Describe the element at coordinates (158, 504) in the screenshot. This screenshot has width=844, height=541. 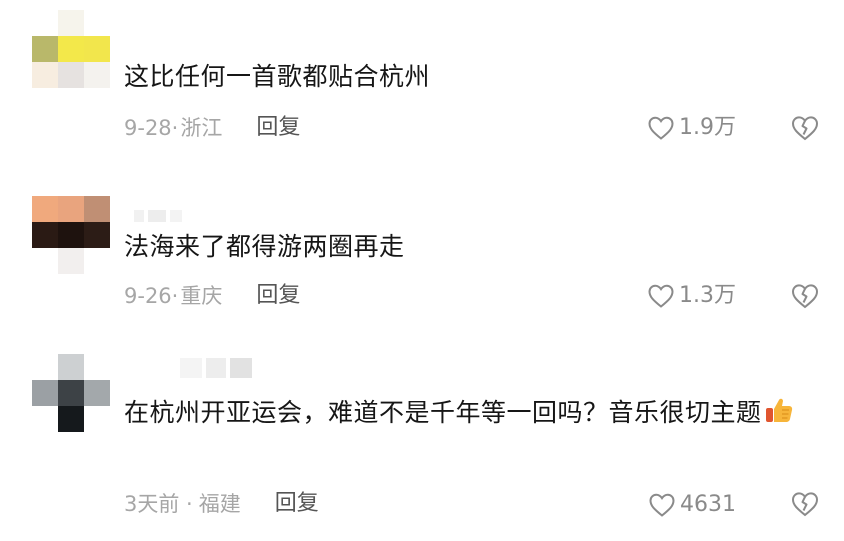
I see `comment-date: 3天前 ·` at that location.